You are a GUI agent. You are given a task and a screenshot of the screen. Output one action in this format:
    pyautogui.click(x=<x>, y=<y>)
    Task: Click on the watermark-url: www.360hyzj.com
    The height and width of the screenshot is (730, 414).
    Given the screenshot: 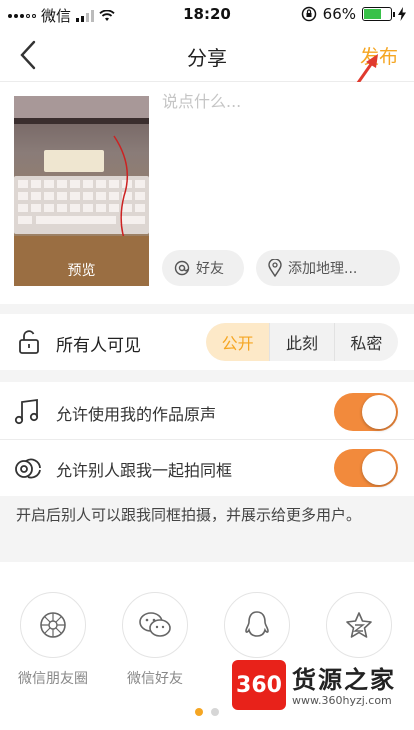 What is the action you would take?
    pyautogui.click(x=342, y=700)
    